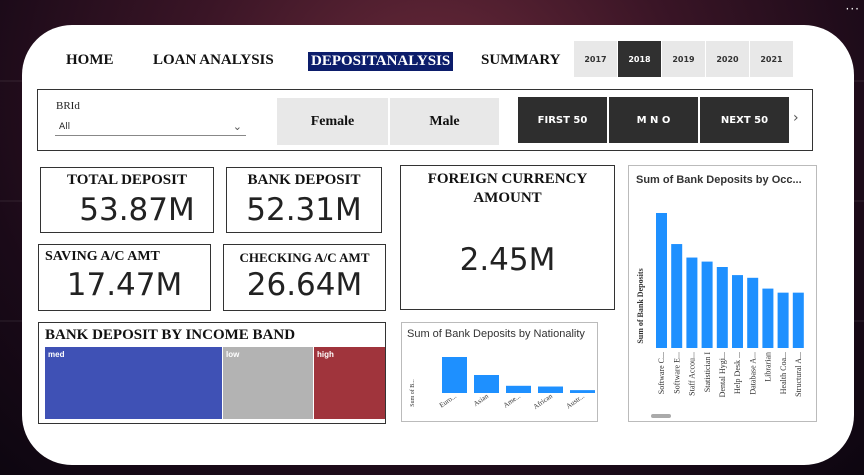  Describe the element at coordinates (595, 59) in the screenshot. I see `year-2017: 2017` at that location.